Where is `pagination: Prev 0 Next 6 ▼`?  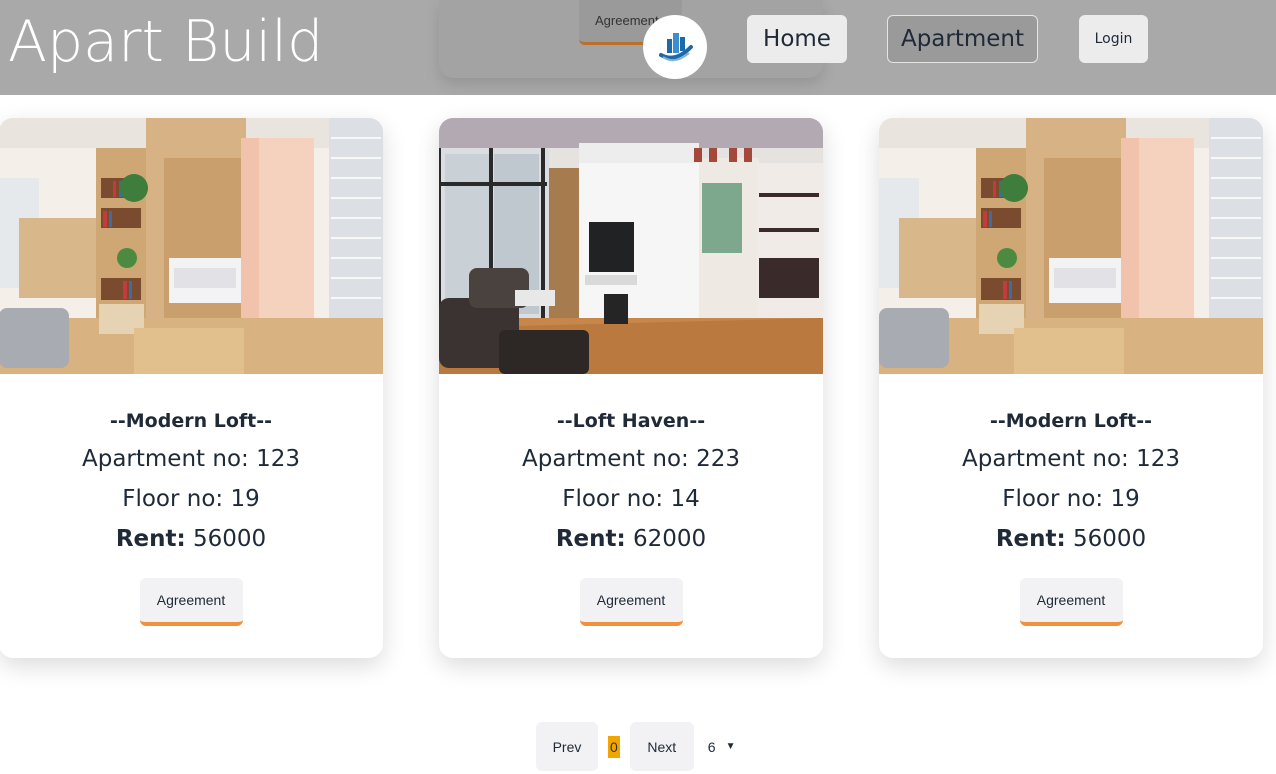 pagination: Prev 0 Next 6 ▼ is located at coordinates (636, 746).